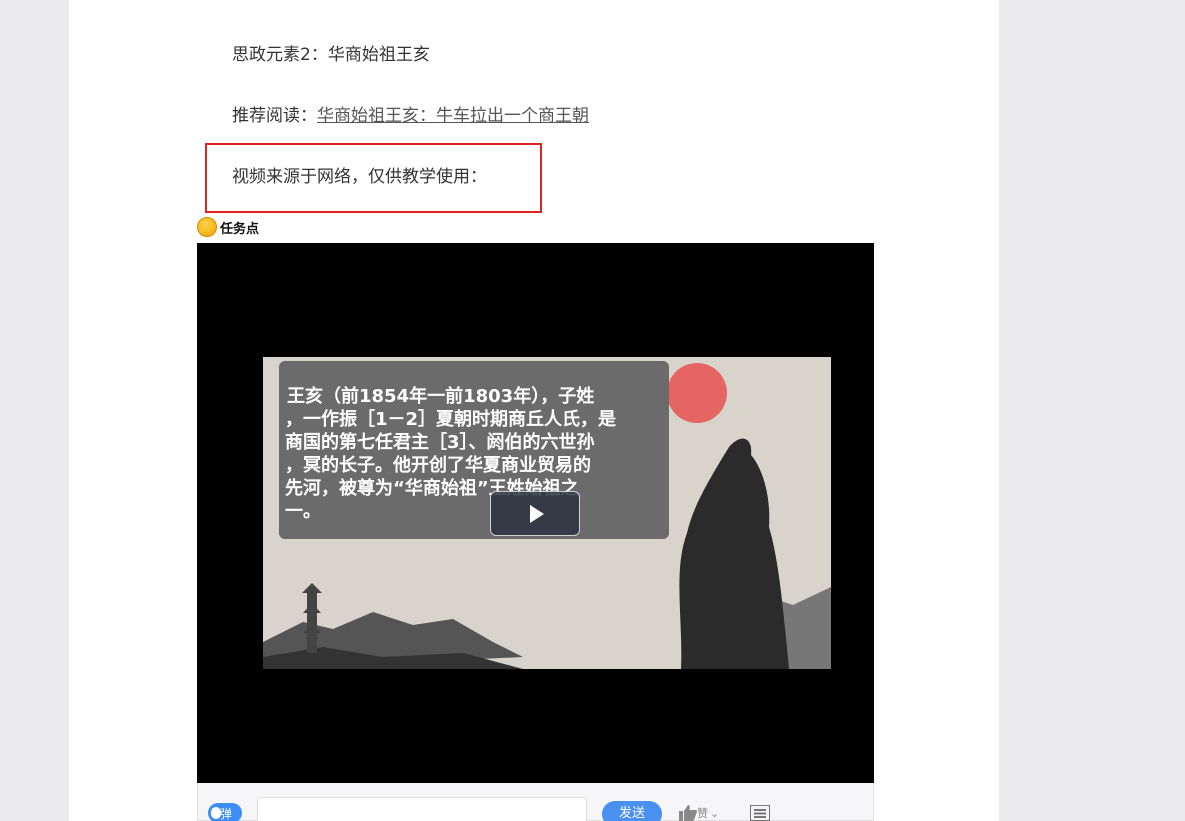 The height and width of the screenshot is (821, 1185). I want to click on danmu-toggle-label: 弹, so click(226, 814).